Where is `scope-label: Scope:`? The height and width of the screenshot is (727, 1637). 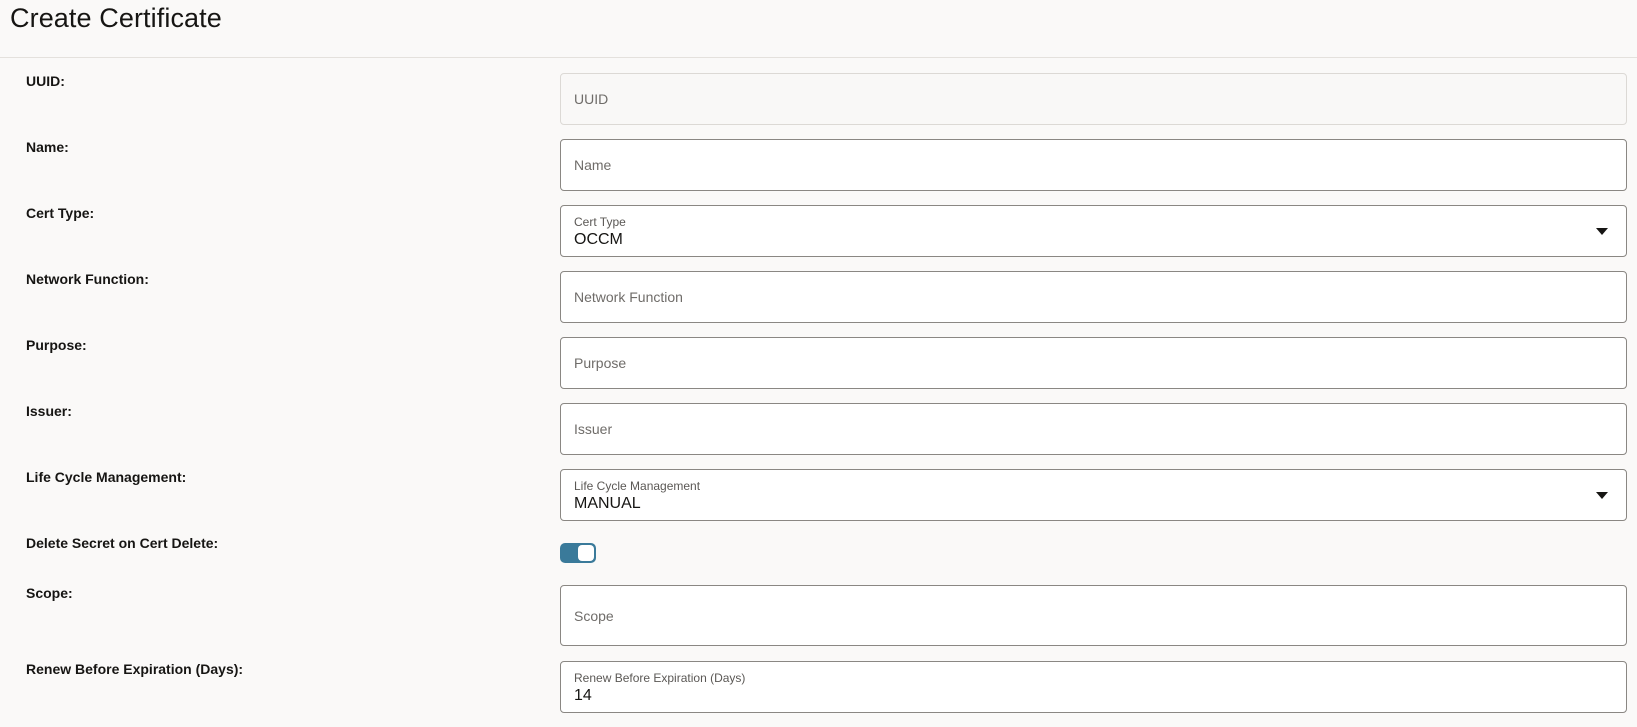 scope-label: Scope: is located at coordinates (49, 593).